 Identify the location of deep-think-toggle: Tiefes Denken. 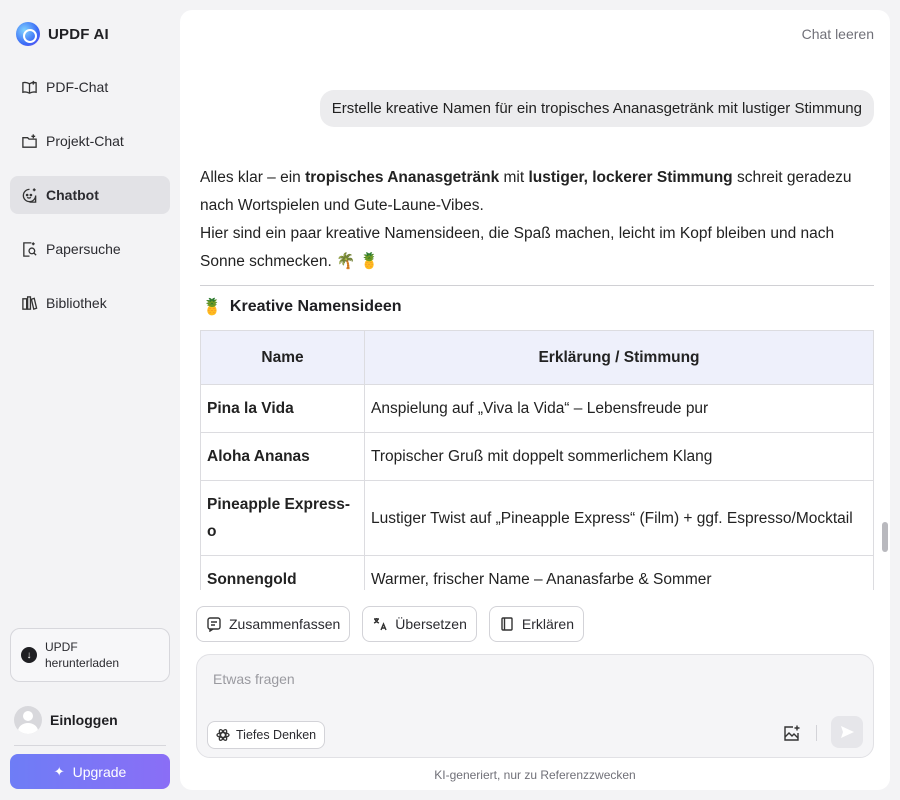
(266, 735).